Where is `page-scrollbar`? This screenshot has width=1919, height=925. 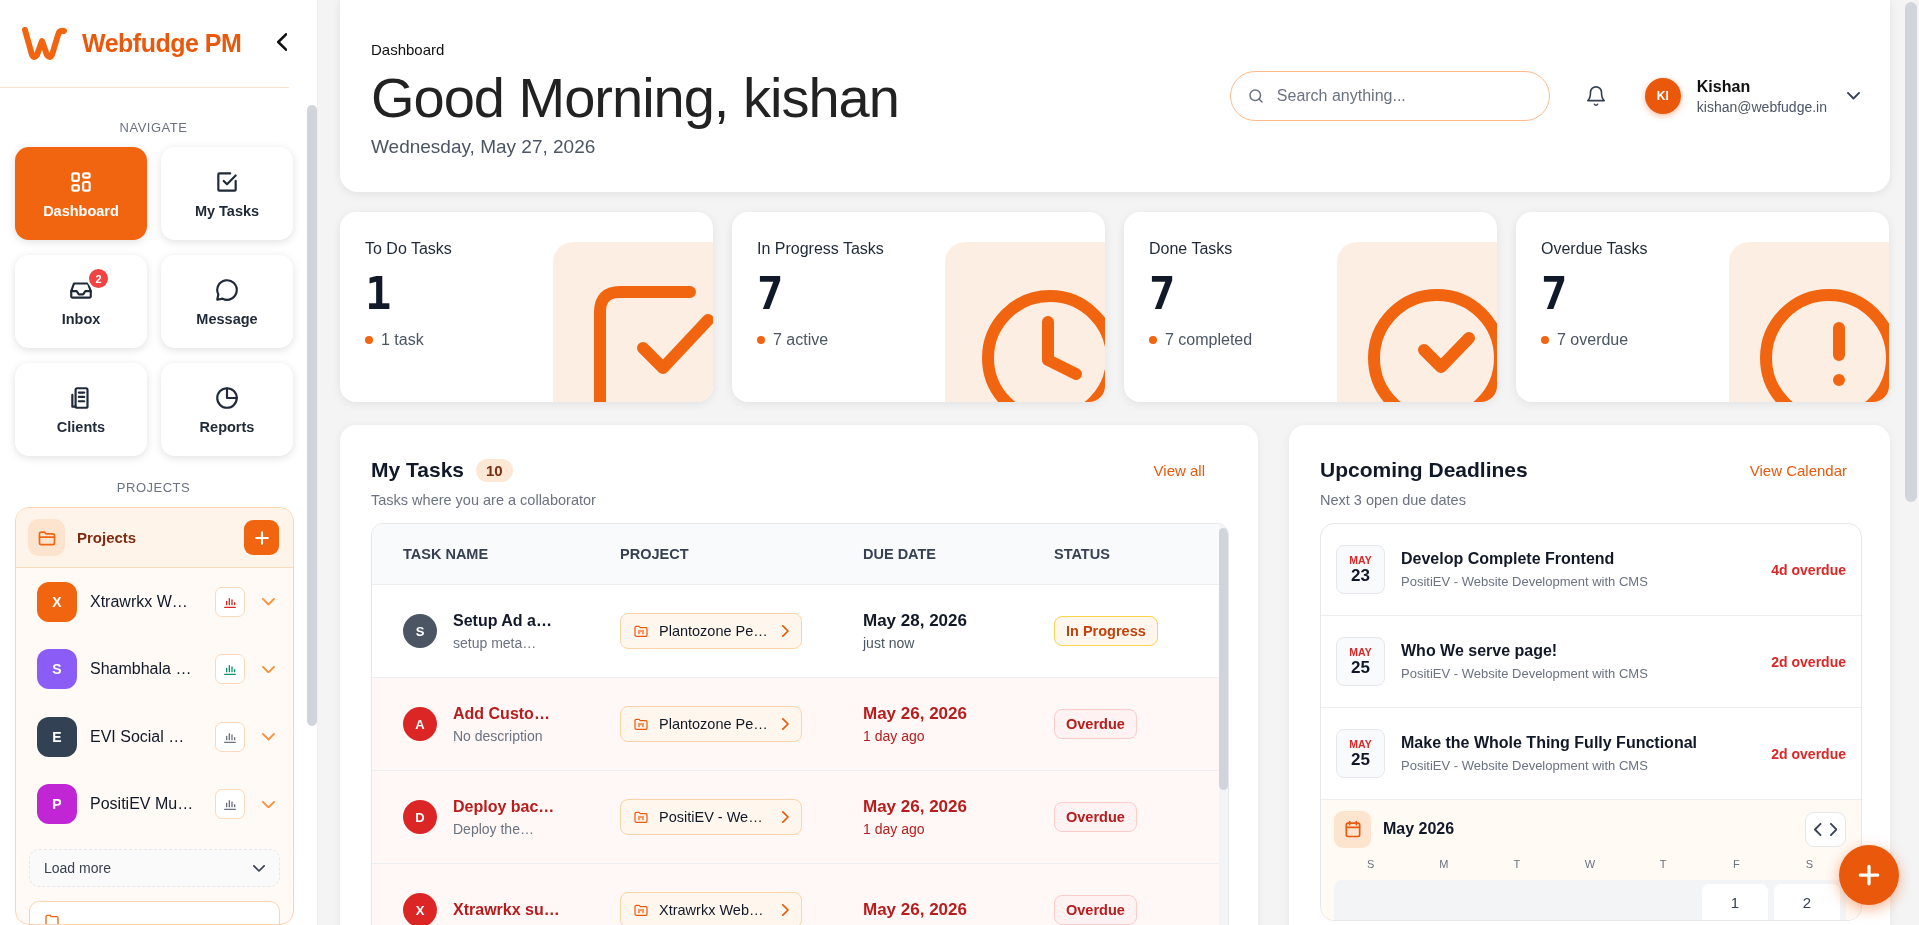
page-scrollbar is located at coordinates (1911, 252).